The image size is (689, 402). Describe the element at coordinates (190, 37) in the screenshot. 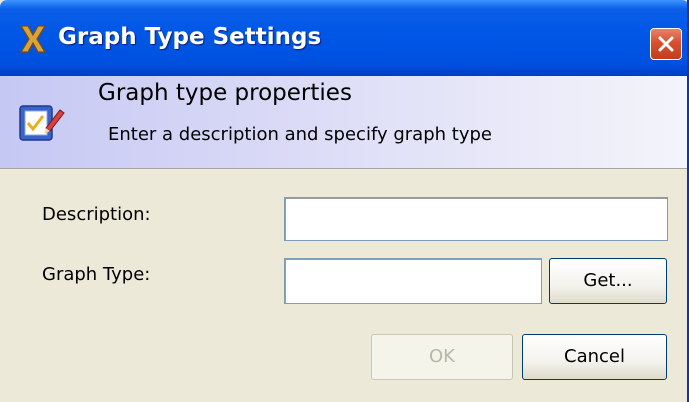

I see `window-title: Graph Type Settings` at that location.